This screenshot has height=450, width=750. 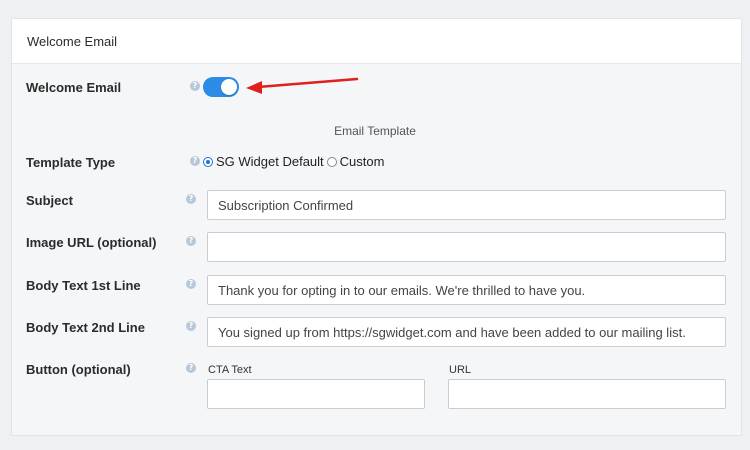 I want to click on radio-custom-label: Custom, so click(x=362, y=161).